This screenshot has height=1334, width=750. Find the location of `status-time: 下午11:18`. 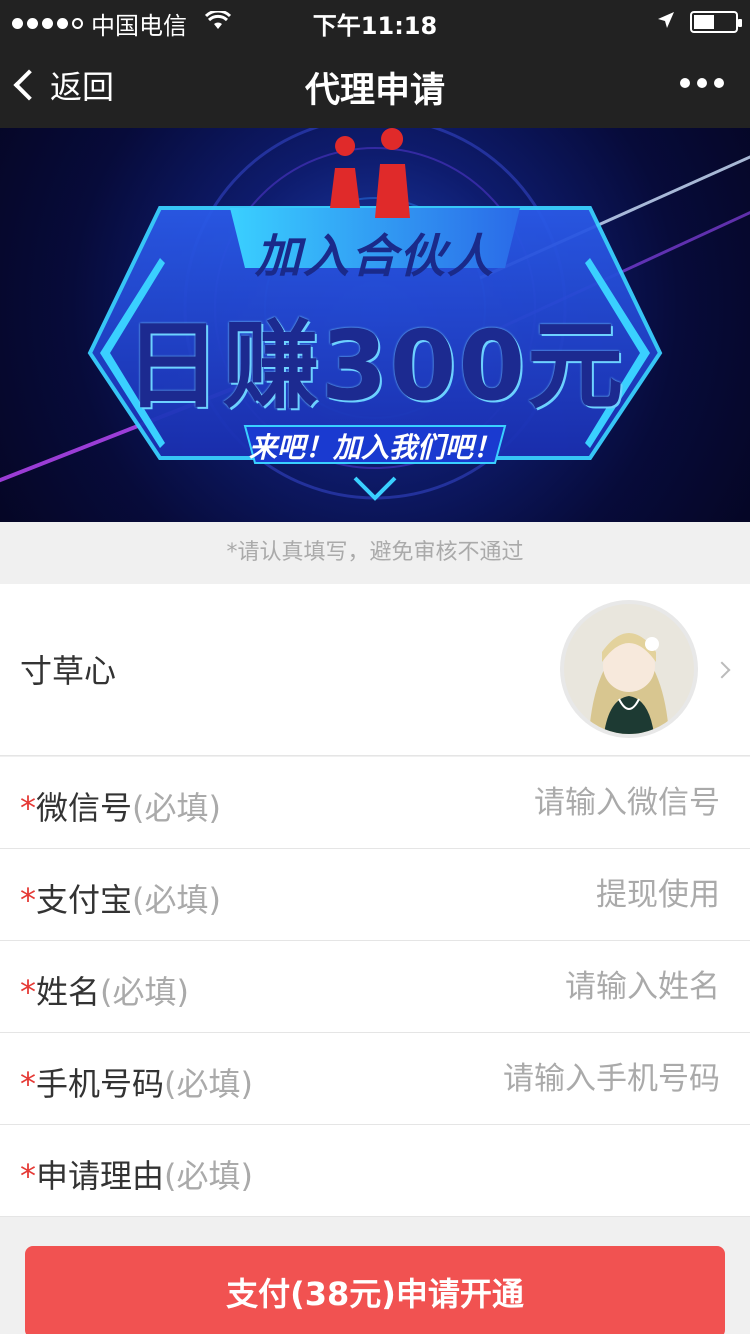

status-time: 下午11:18 is located at coordinates (375, 26).